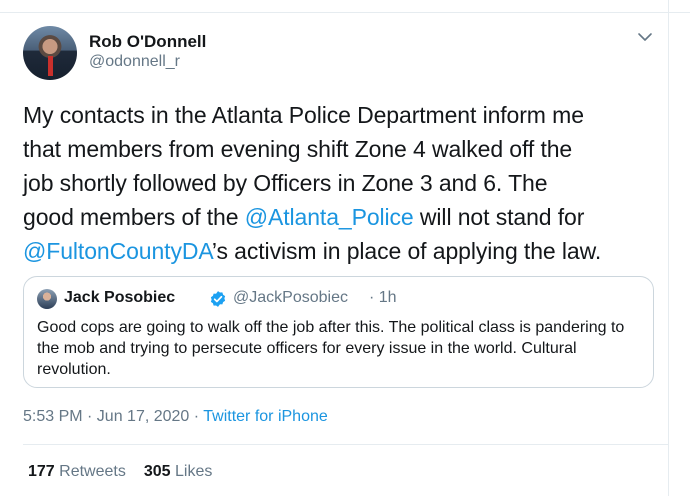  Describe the element at coordinates (218, 299) in the screenshot. I see `verified-badge-icon` at that location.